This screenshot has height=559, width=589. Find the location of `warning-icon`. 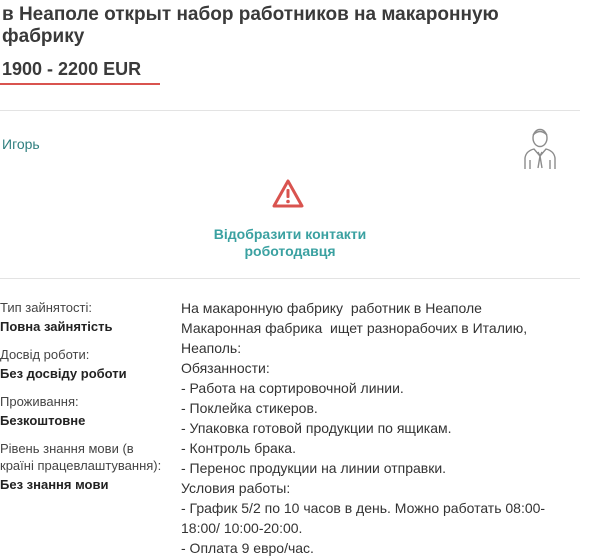

warning-icon is located at coordinates (288, 193).